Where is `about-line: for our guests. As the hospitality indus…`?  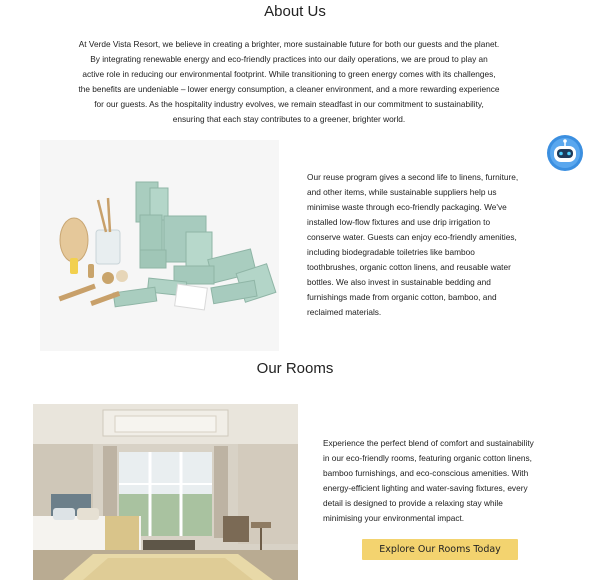
about-line: for our guests. As the hospitality indus… is located at coordinates (289, 104).